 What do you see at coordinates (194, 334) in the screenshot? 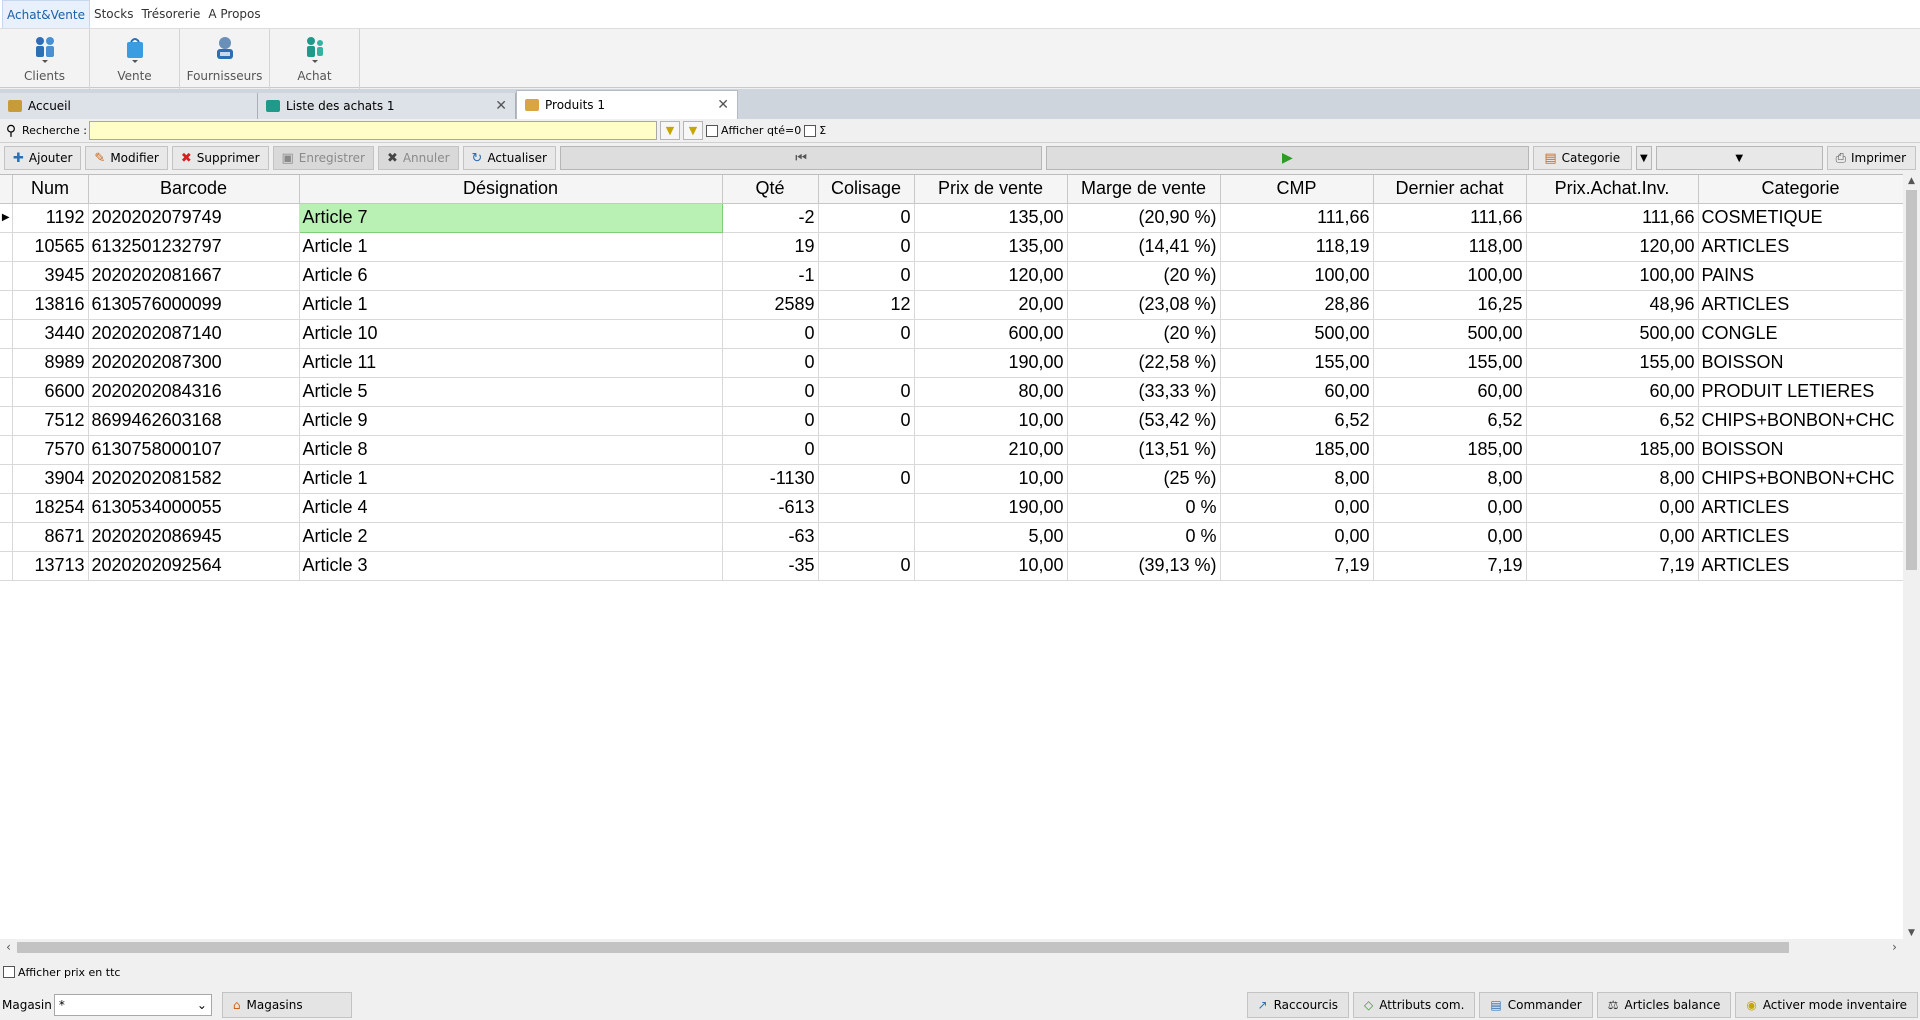
I see `cell-barcode: 2020202087140` at bounding box center [194, 334].